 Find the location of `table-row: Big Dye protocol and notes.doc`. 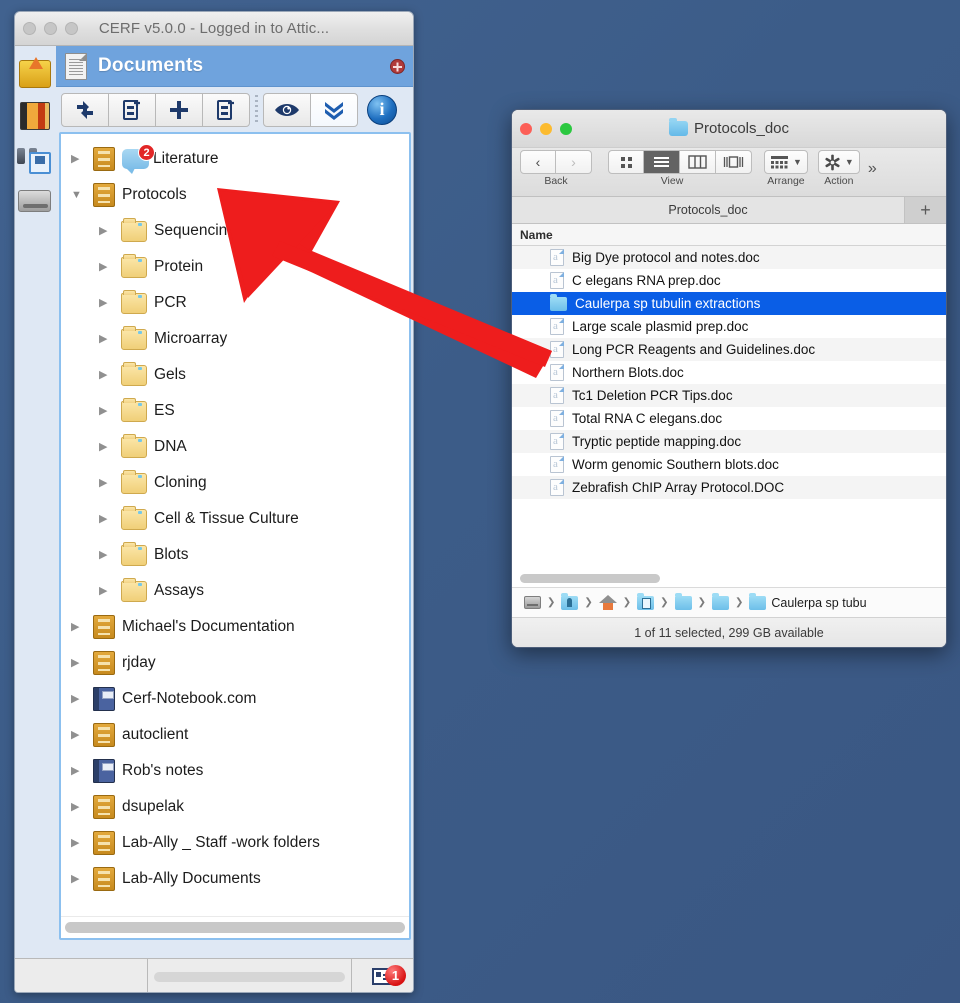

table-row: Big Dye protocol and notes.doc is located at coordinates (729, 257).